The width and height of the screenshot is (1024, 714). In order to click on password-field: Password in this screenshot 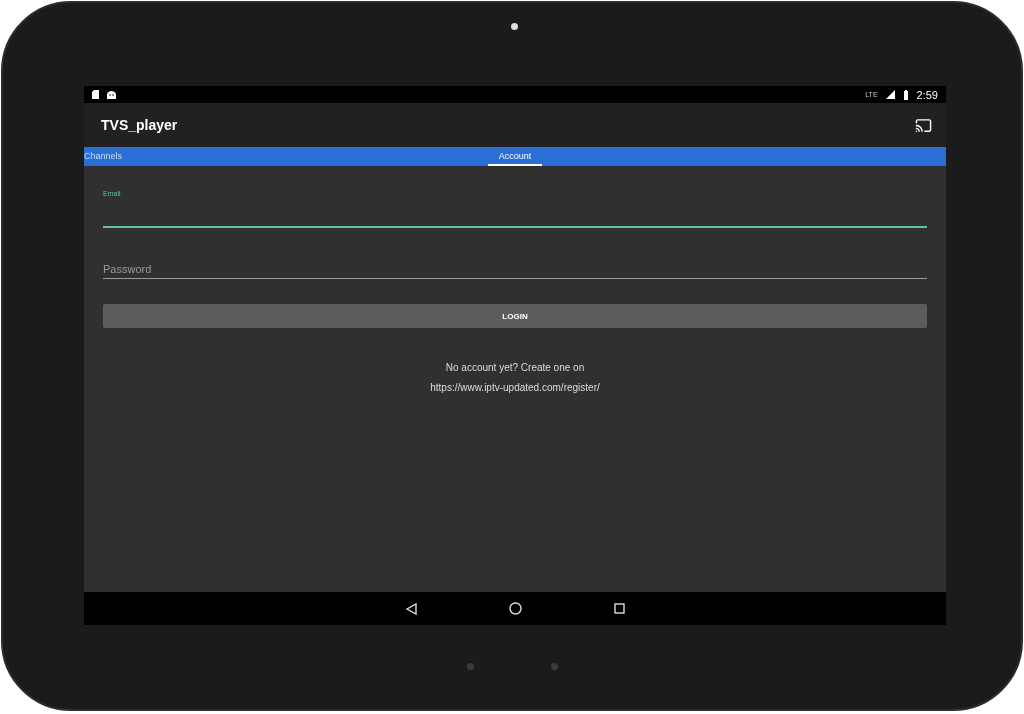, I will do `click(515, 260)`.